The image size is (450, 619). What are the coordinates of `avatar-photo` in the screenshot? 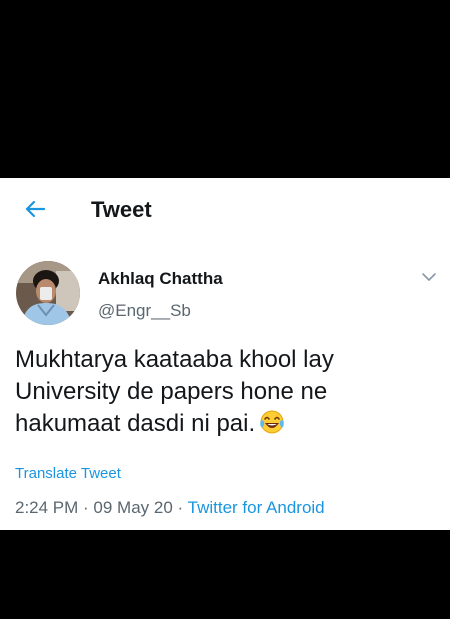 It's located at (48, 293).